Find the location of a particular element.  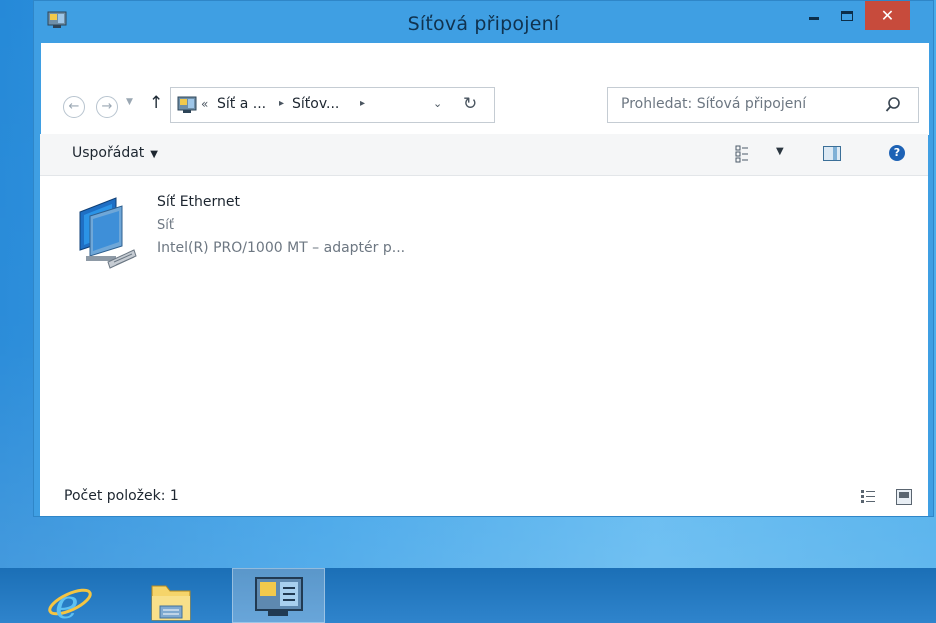

refresh-button: ↻ is located at coordinates (470, 104).